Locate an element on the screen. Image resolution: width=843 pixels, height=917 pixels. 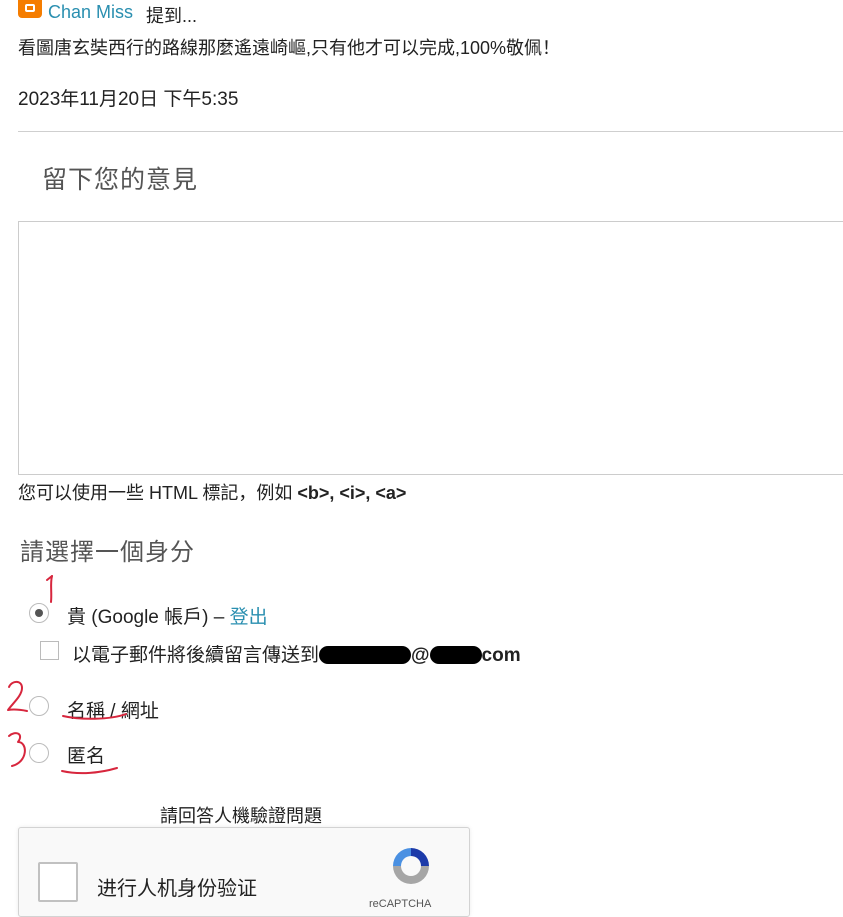
signout-link: 登出 is located at coordinates (249, 617).